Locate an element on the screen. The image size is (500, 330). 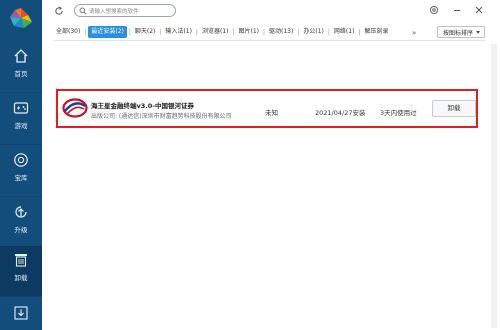
tab-office: 办公(1) is located at coordinates (313, 32).